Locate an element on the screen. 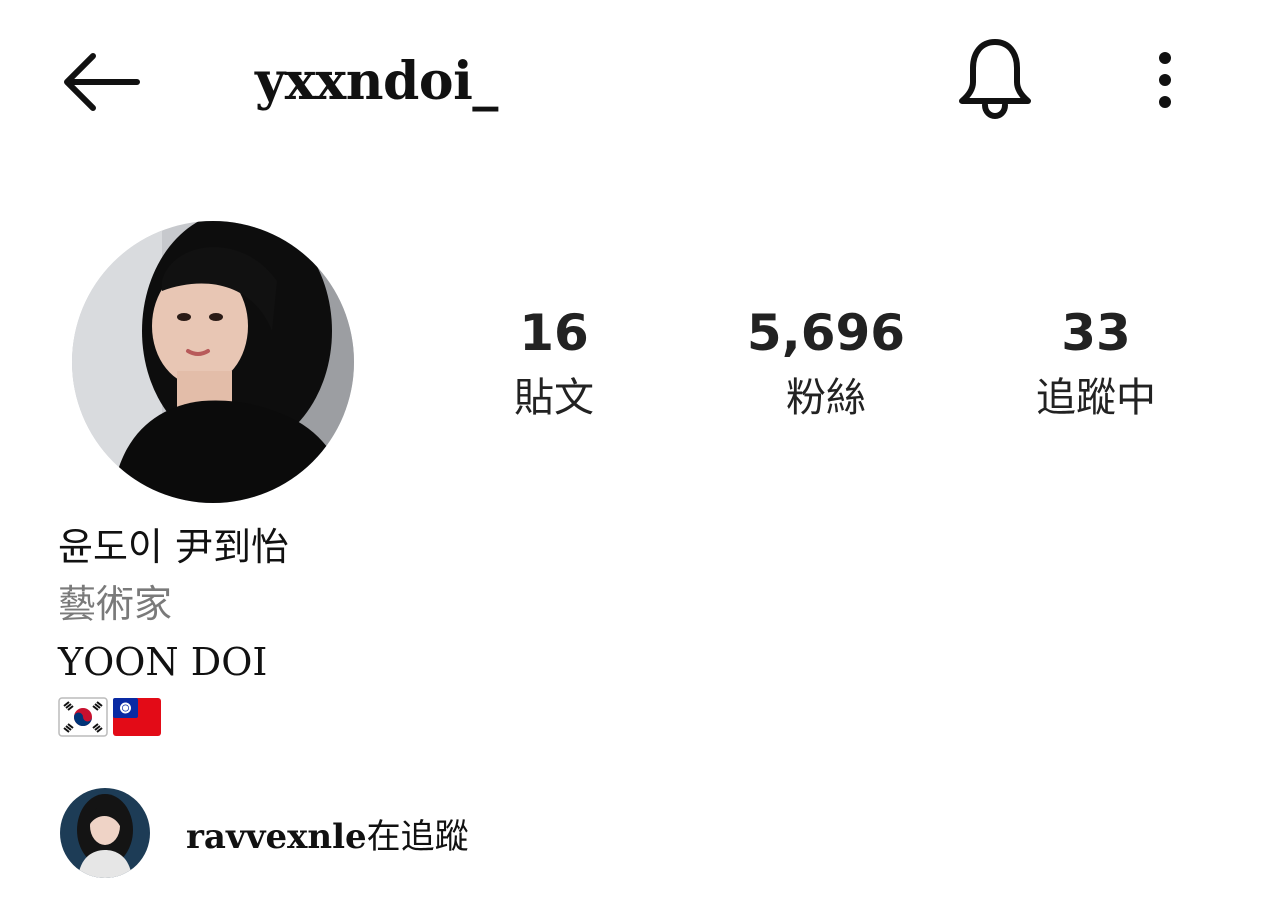  followed-by-row: ravvexnle在追蹤 is located at coordinates (264, 833).